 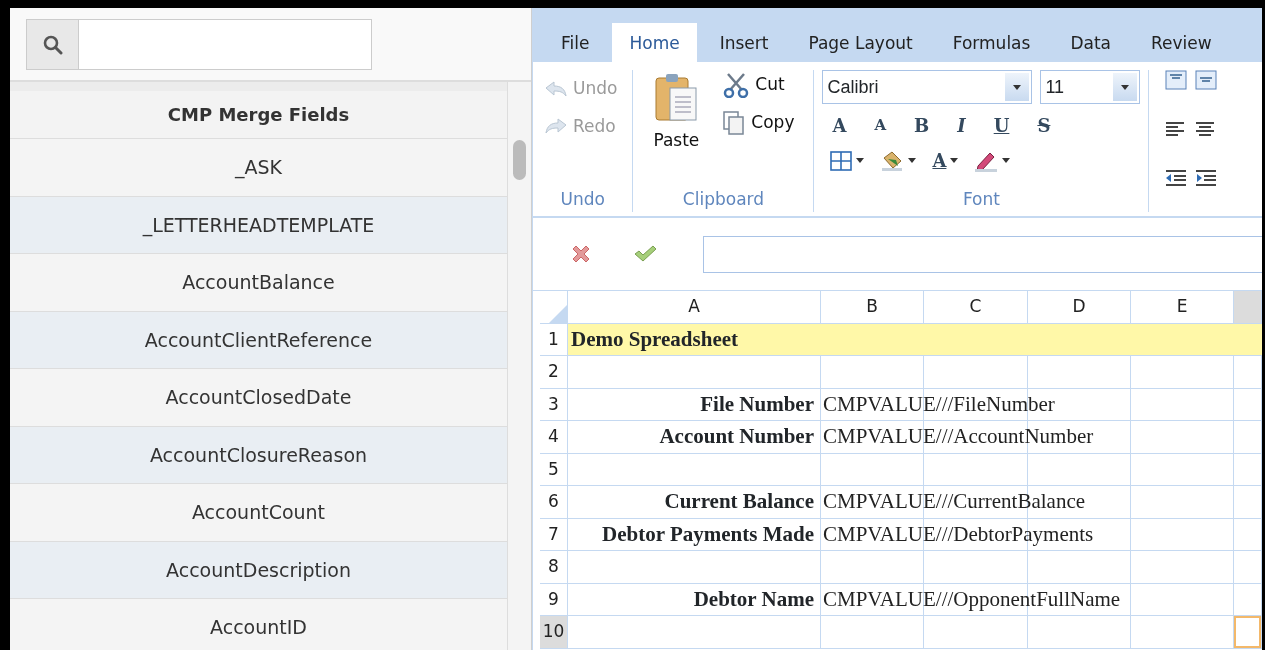 What do you see at coordinates (694, 534) in the screenshot?
I see `grid-cell: Debtor Payments Made` at bounding box center [694, 534].